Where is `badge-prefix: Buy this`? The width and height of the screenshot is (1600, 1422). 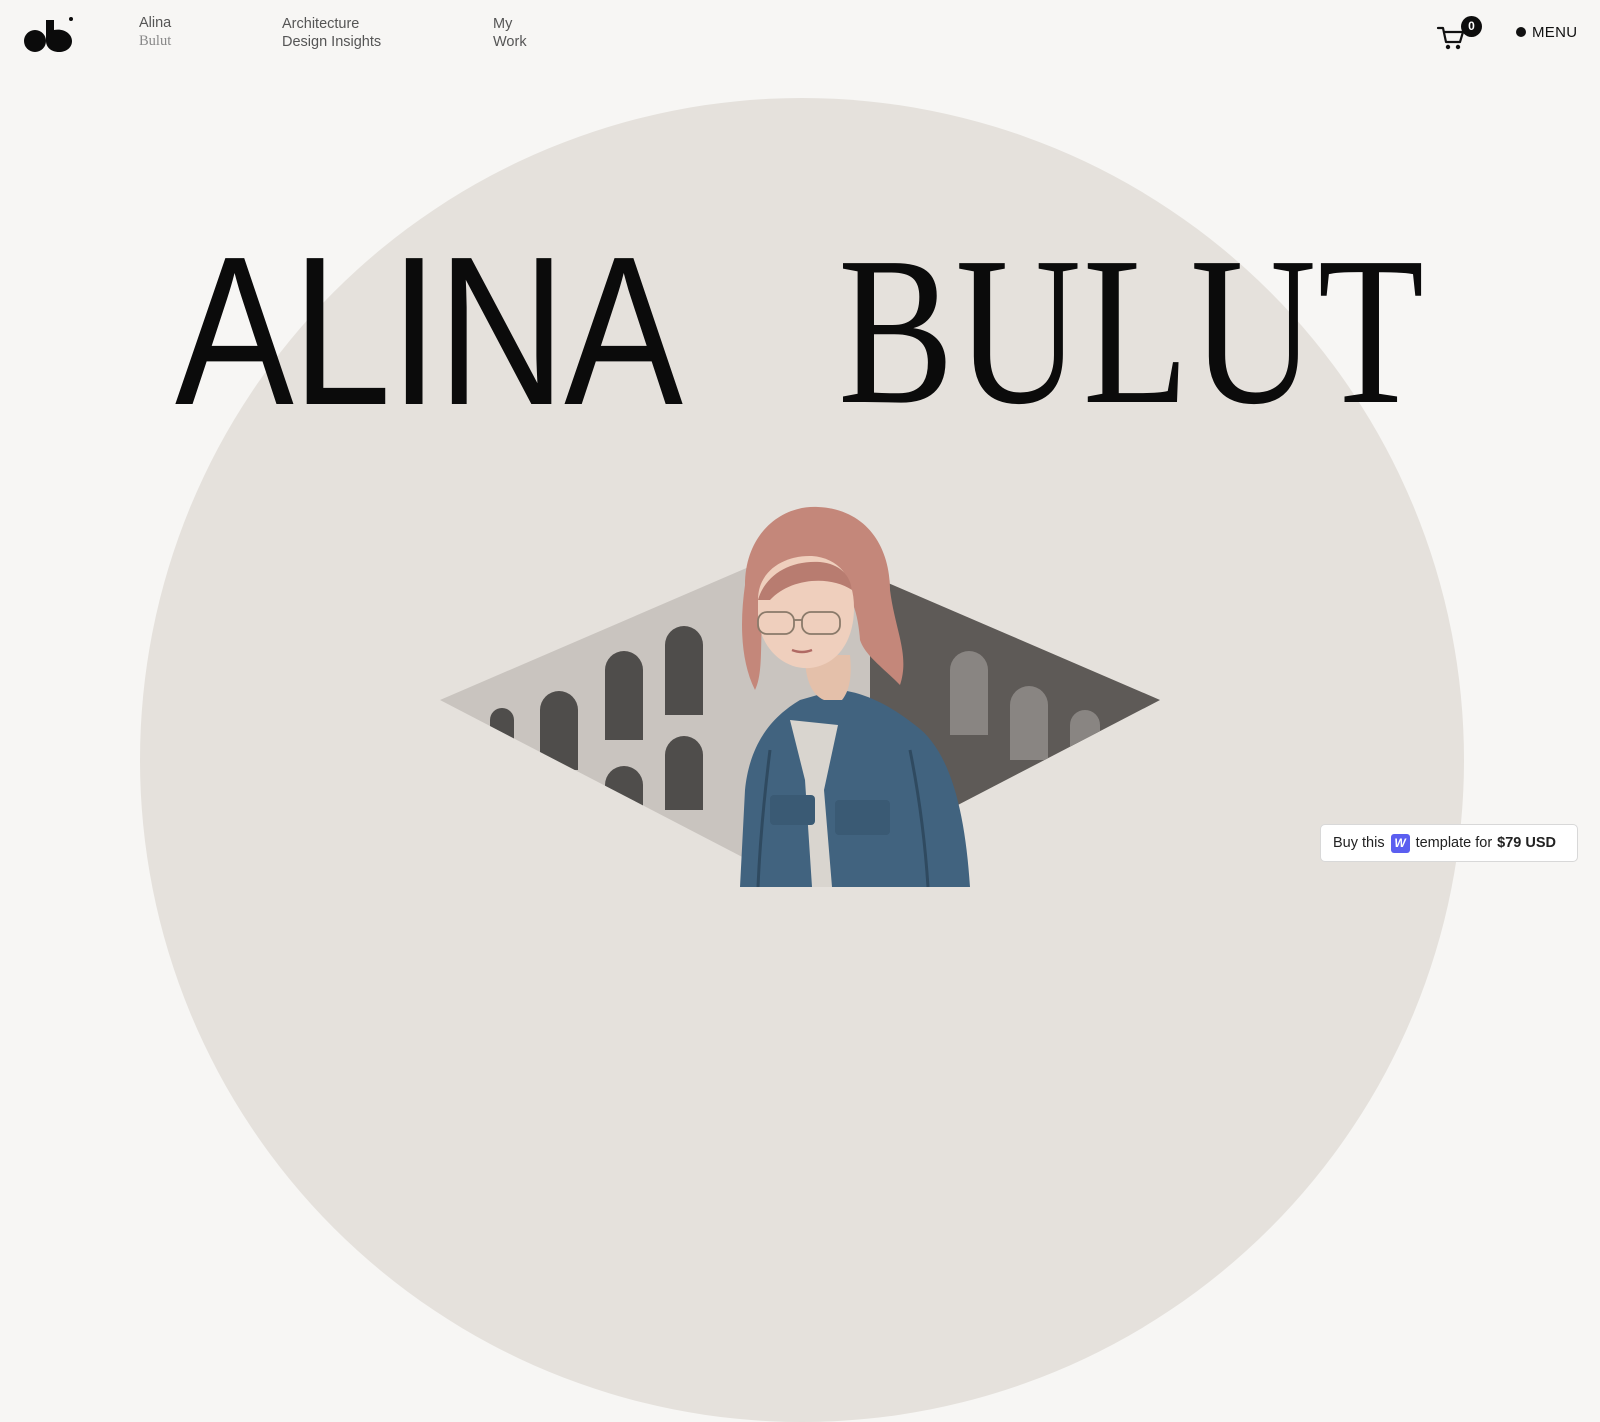
badge-prefix: Buy this is located at coordinates (1359, 843).